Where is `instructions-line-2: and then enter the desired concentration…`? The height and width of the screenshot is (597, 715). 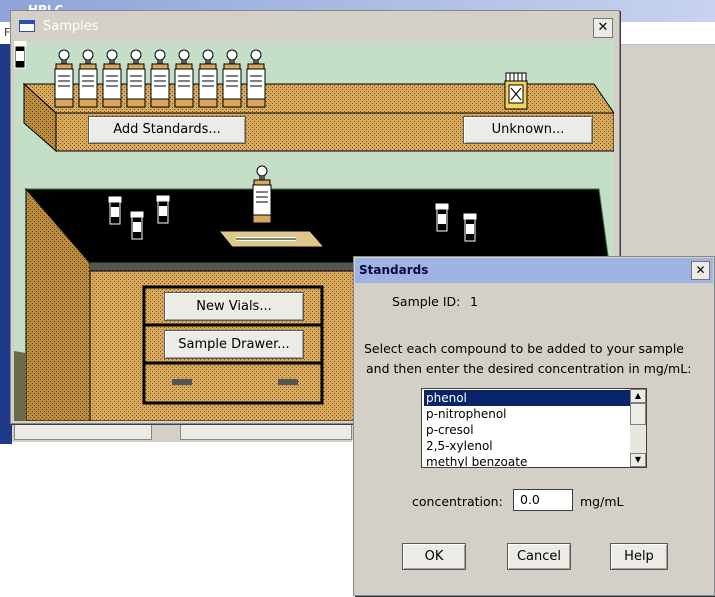
instructions-line-2: and then enter the desired concentration… is located at coordinates (529, 368).